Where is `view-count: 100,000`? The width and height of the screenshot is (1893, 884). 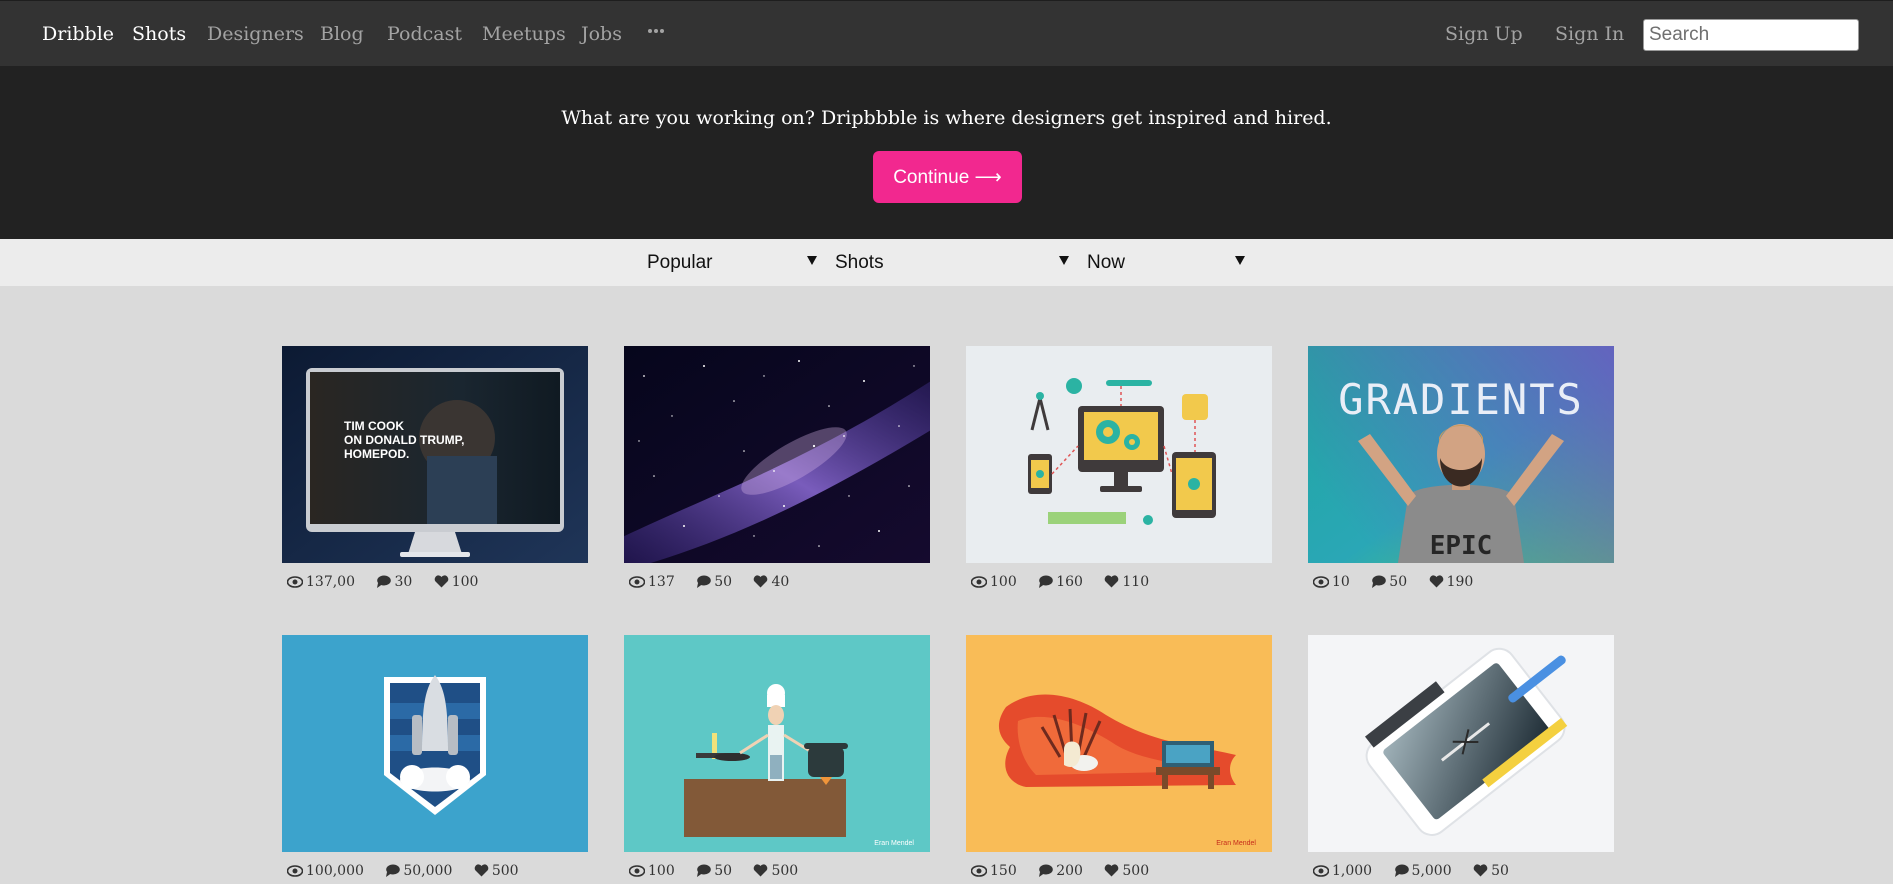 view-count: 100,000 is located at coordinates (335, 871).